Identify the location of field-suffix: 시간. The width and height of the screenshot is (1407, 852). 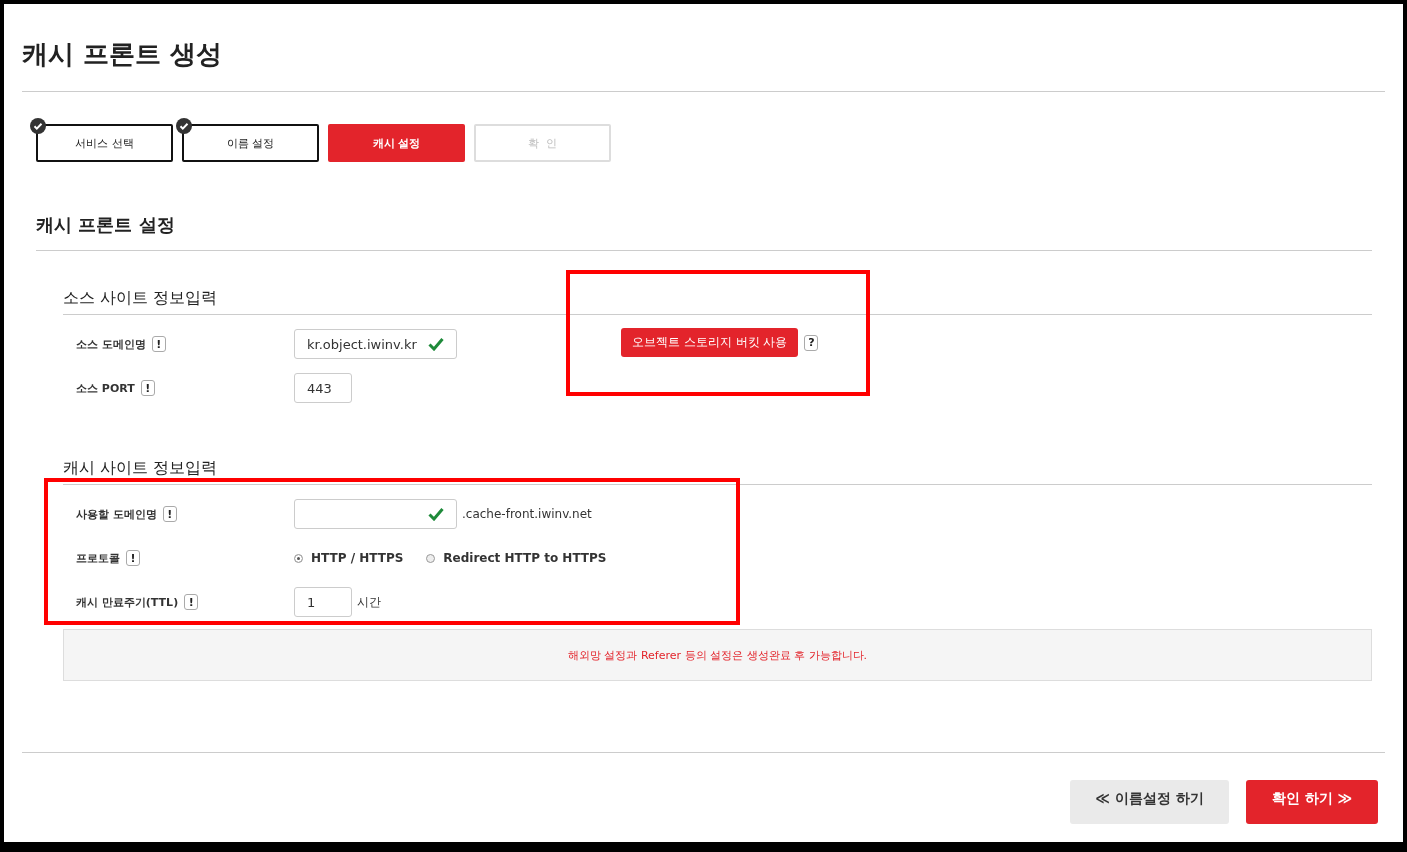
(369, 602).